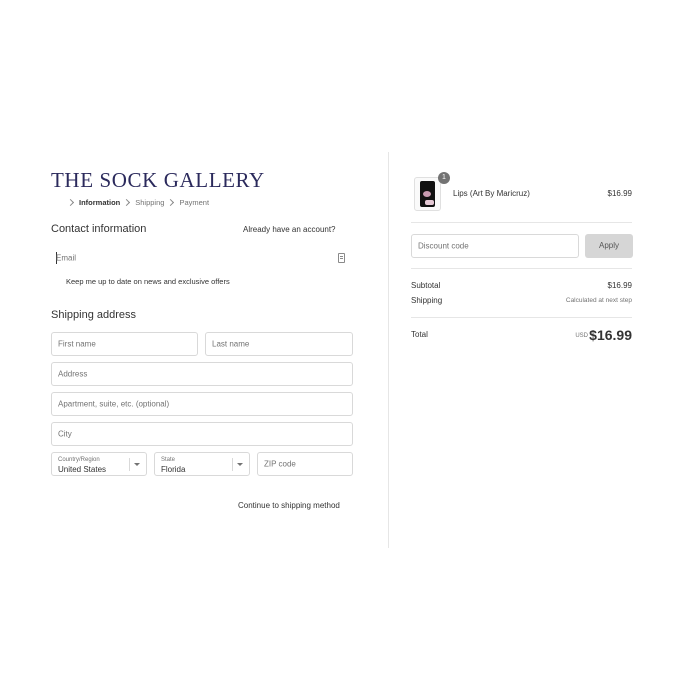  I want to click on store-logo: THE SOCK GALLERY, so click(158, 180).